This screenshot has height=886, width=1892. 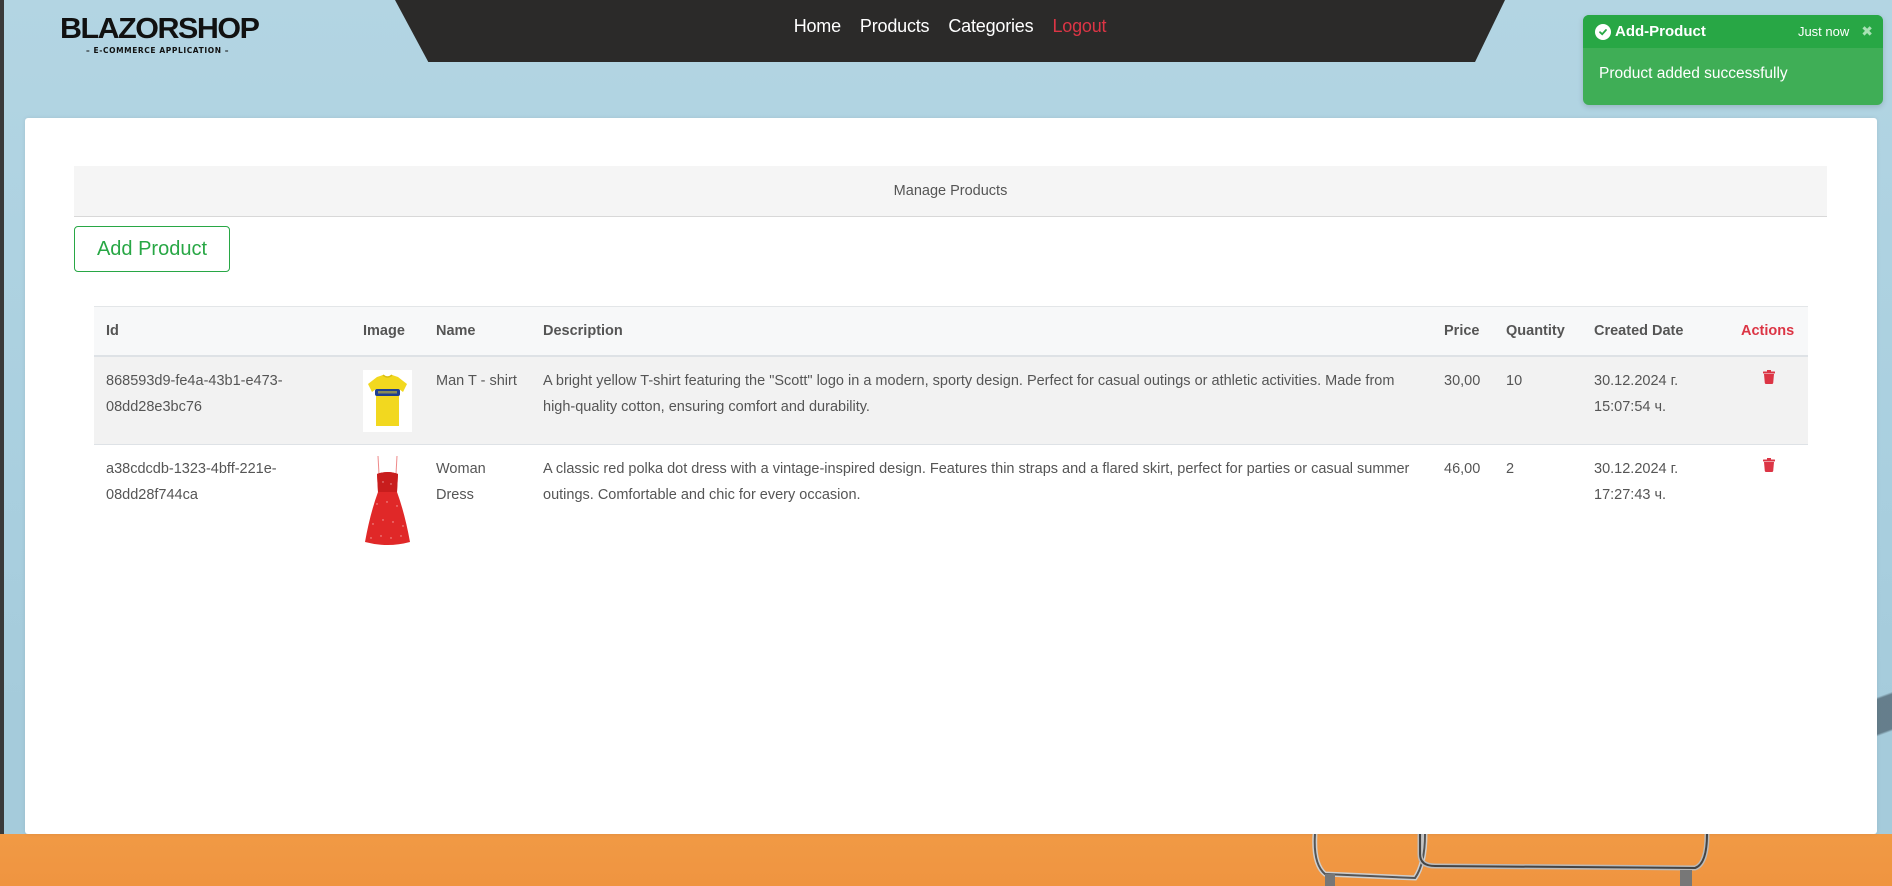 What do you see at coordinates (990, 26) in the screenshot?
I see `nav-link-categories: Categories` at bounding box center [990, 26].